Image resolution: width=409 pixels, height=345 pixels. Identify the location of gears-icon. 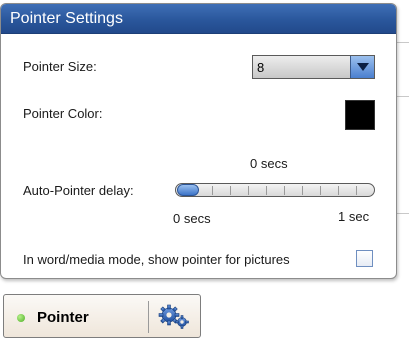
(174, 317).